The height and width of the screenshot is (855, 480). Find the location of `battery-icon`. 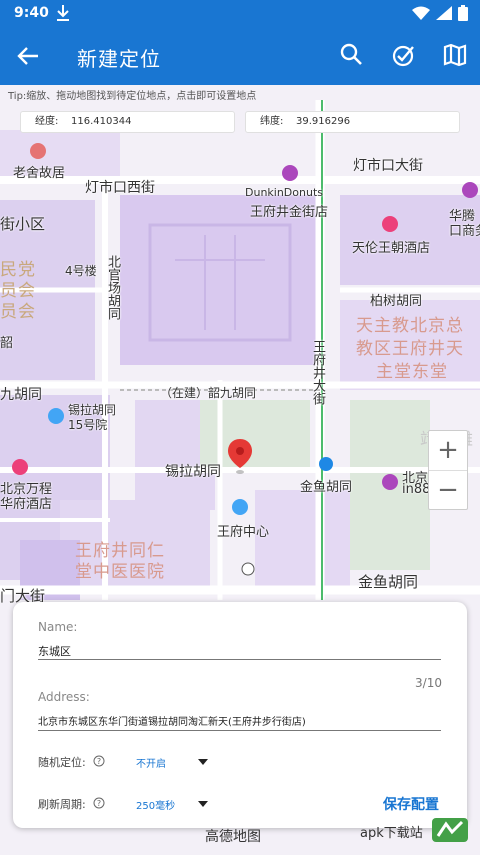

battery-icon is located at coordinates (463, 13).